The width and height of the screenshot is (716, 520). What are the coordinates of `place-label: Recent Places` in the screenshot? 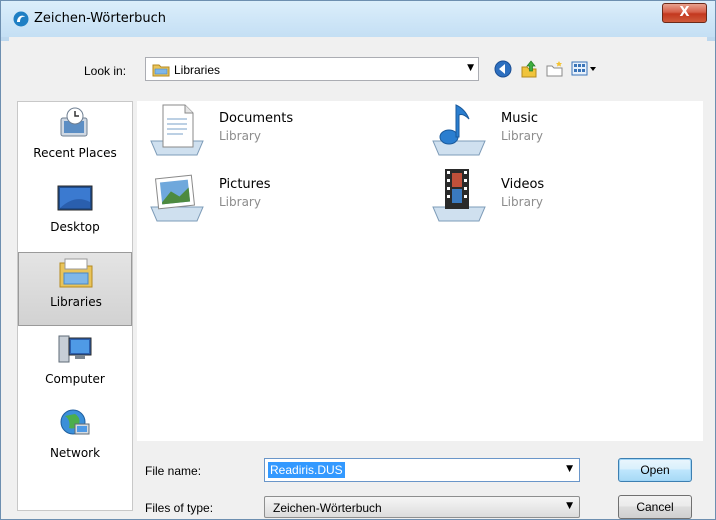 It's located at (75, 153).